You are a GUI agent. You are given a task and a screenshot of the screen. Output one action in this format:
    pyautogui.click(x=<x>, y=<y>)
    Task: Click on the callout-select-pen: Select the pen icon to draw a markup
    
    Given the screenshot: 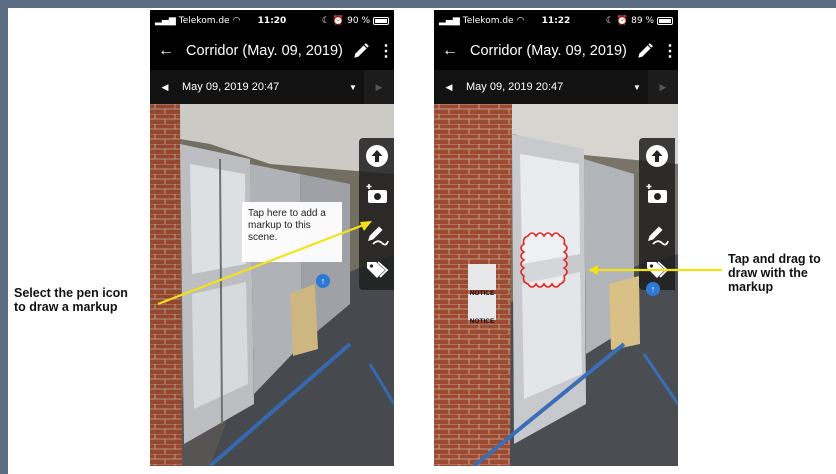 What is the action you would take?
    pyautogui.click(x=71, y=300)
    